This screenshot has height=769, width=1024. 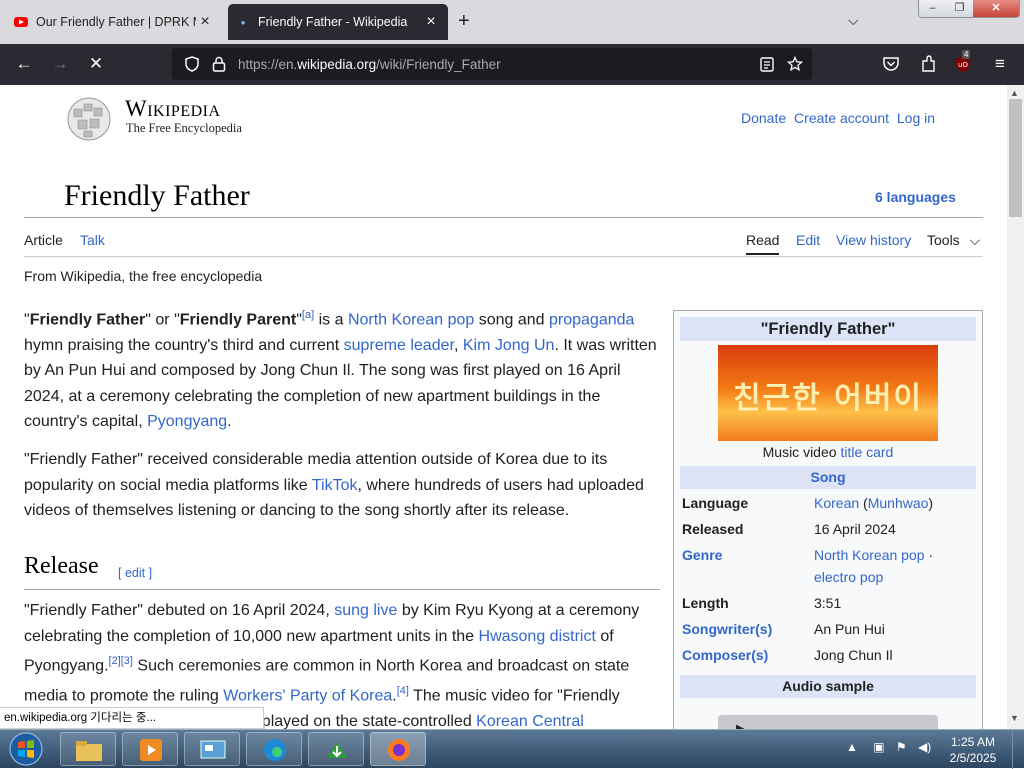 What do you see at coordinates (173, 109) in the screenshot?
I see `wikipedia-wordmark: Wikipedia` at bounding box center [173, 109].